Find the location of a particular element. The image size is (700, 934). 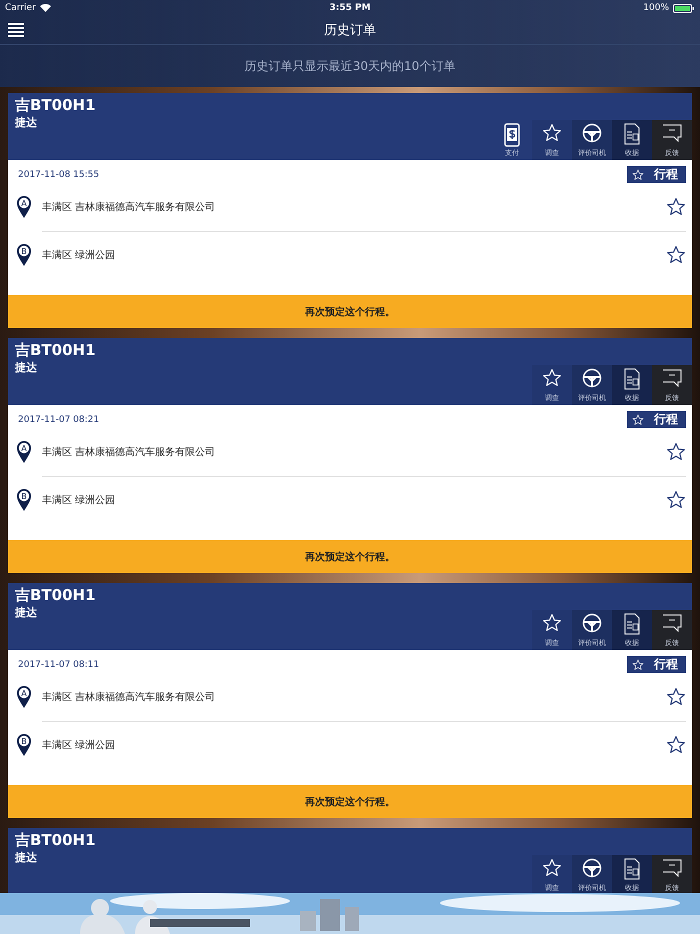

menu-button is located at coordinates (16, 30).